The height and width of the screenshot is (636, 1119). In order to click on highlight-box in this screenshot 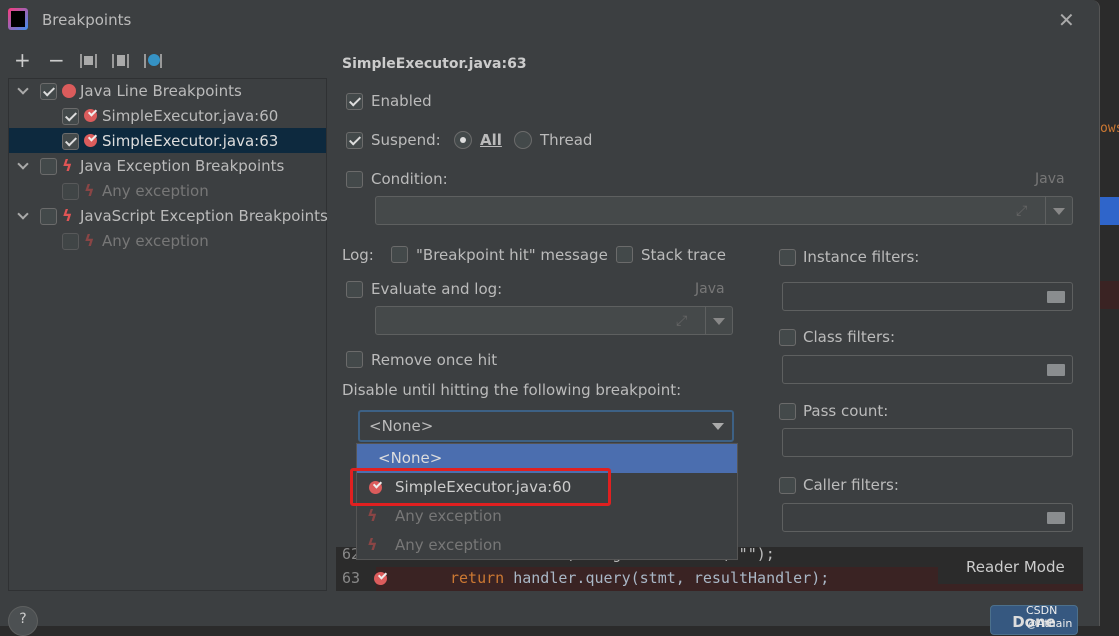, I will do `click(480, 487)`.